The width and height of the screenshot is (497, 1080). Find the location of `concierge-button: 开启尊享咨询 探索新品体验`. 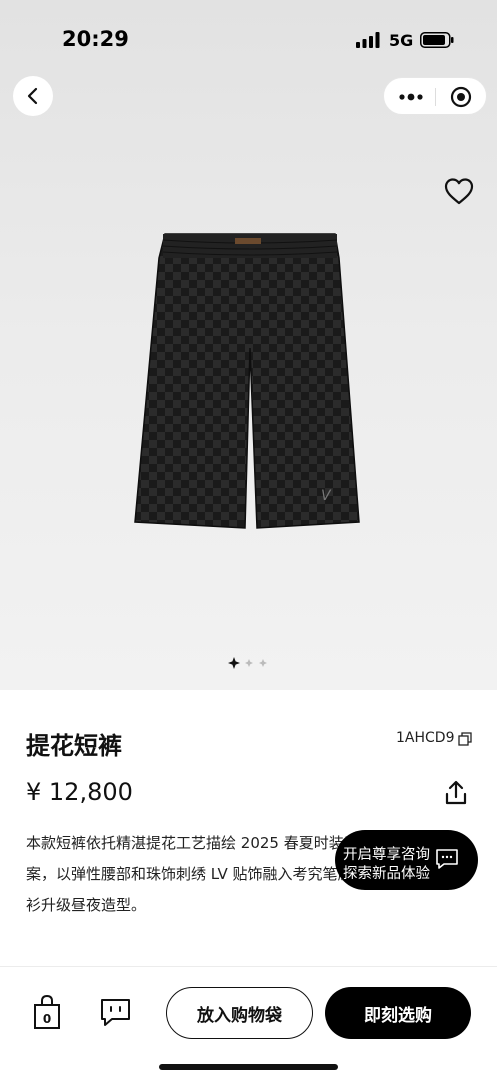

concierge-button: 开启尊享咨询 探索新品体验 is located at coordinates (406, 860).